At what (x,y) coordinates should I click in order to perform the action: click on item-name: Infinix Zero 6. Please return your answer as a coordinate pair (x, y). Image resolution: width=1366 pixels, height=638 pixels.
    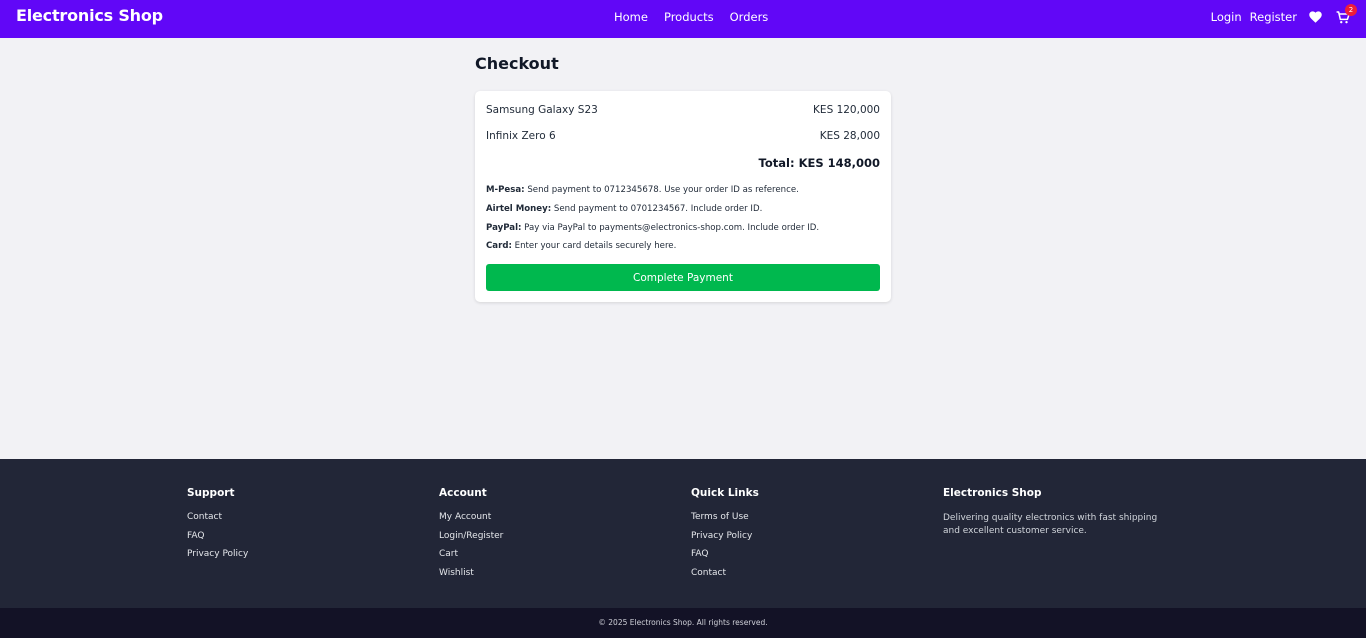
    Looking at the image, I should click on (521, 136).